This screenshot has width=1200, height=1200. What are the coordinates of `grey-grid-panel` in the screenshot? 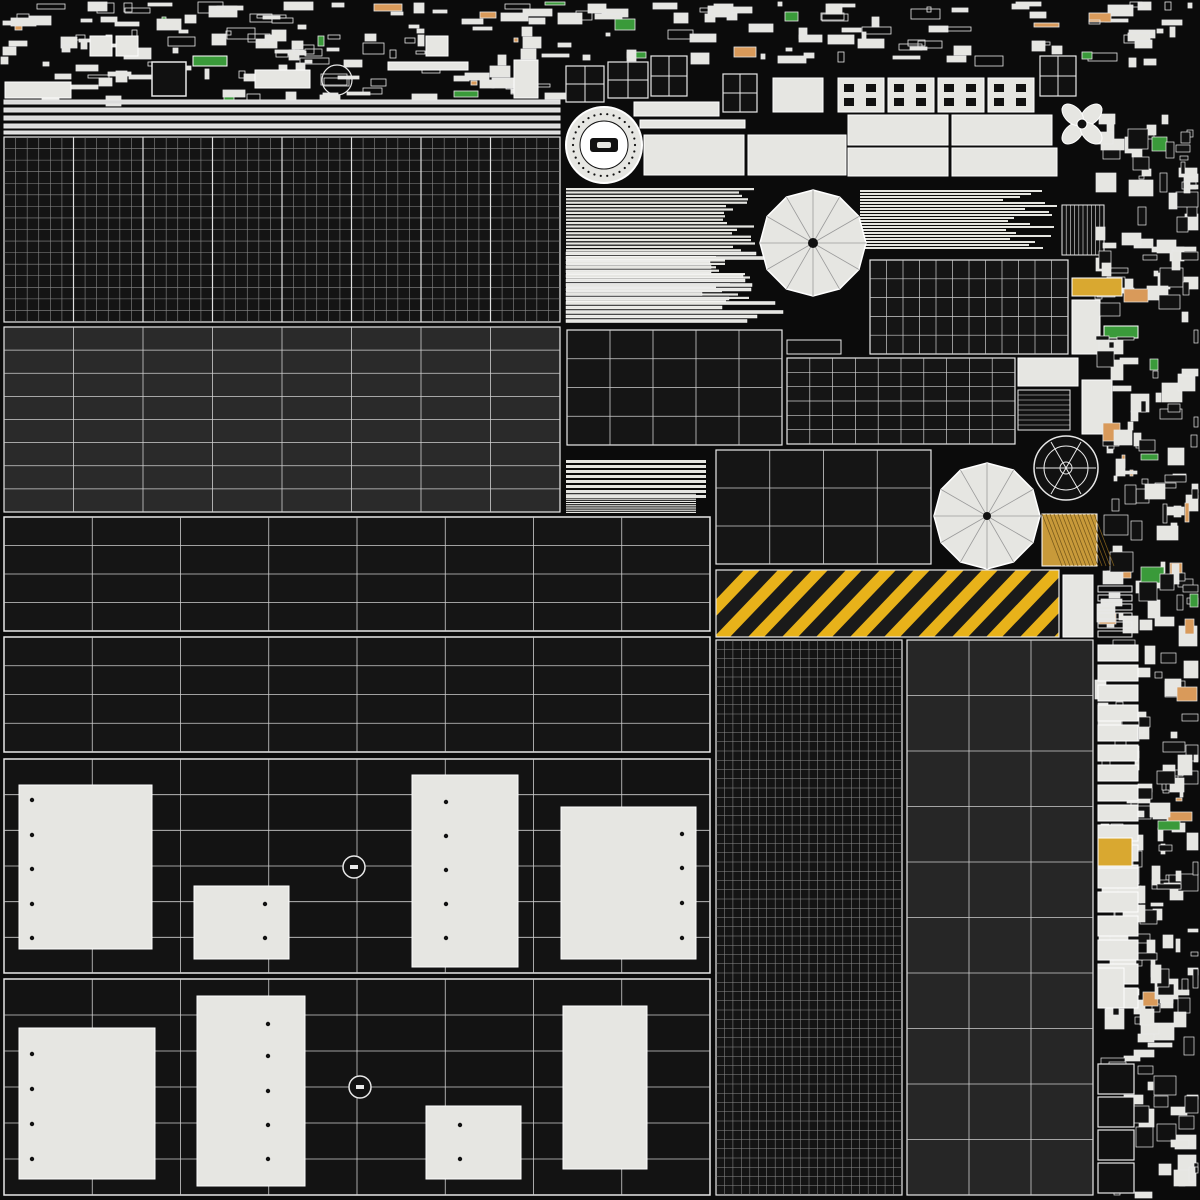 It's located at (282, 419).